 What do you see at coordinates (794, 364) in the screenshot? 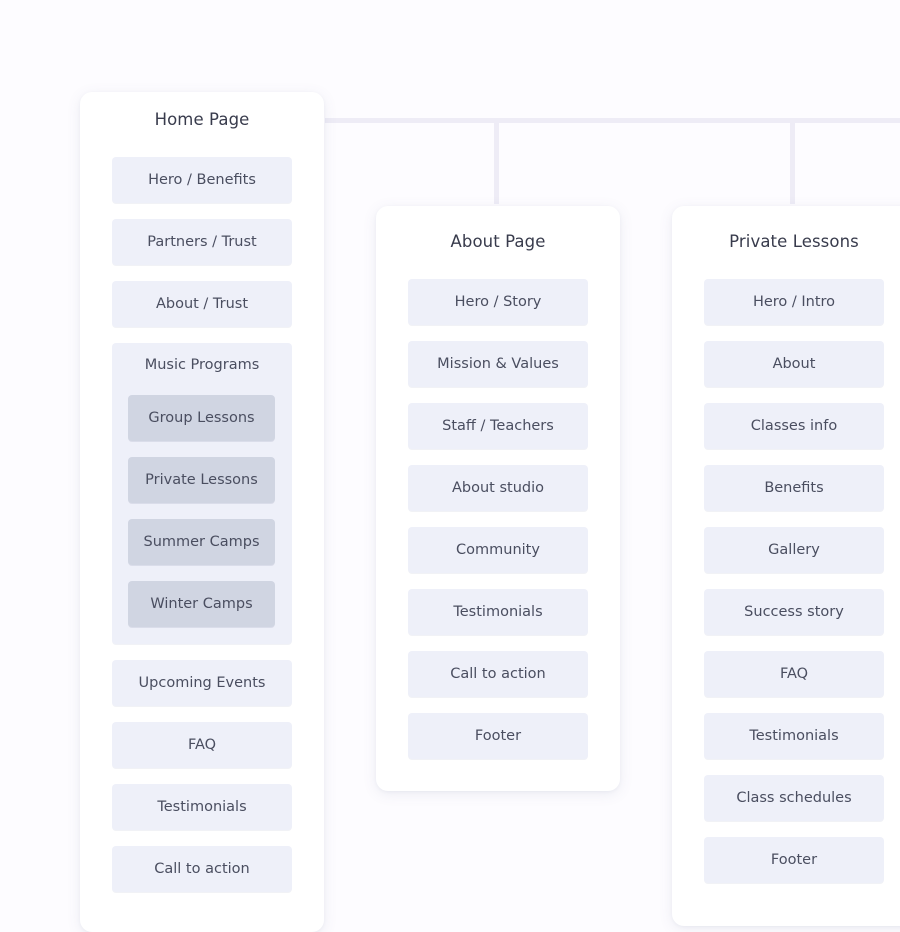
I see `private-section-about: About` at bounding box center [794, 364].